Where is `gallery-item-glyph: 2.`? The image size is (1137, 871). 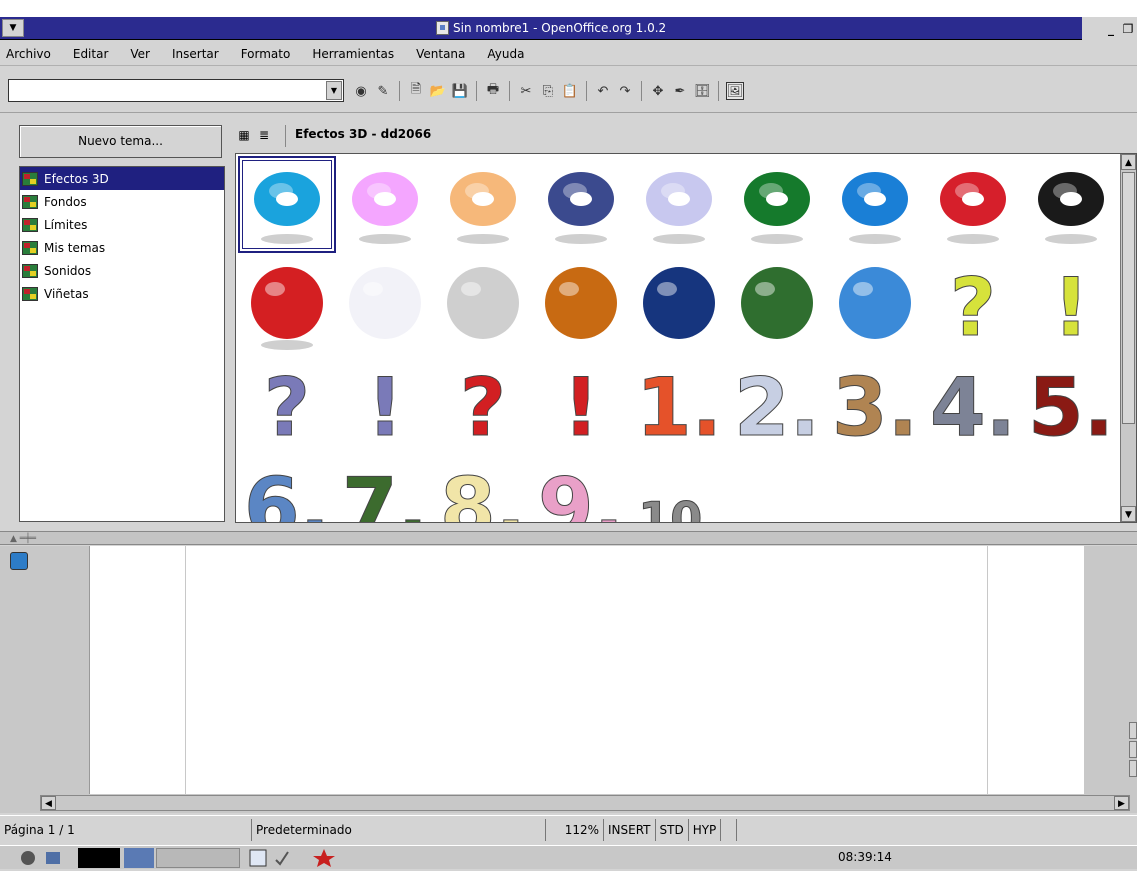 gallery-item-glyph: 2. is located at coordinates (777, 404).